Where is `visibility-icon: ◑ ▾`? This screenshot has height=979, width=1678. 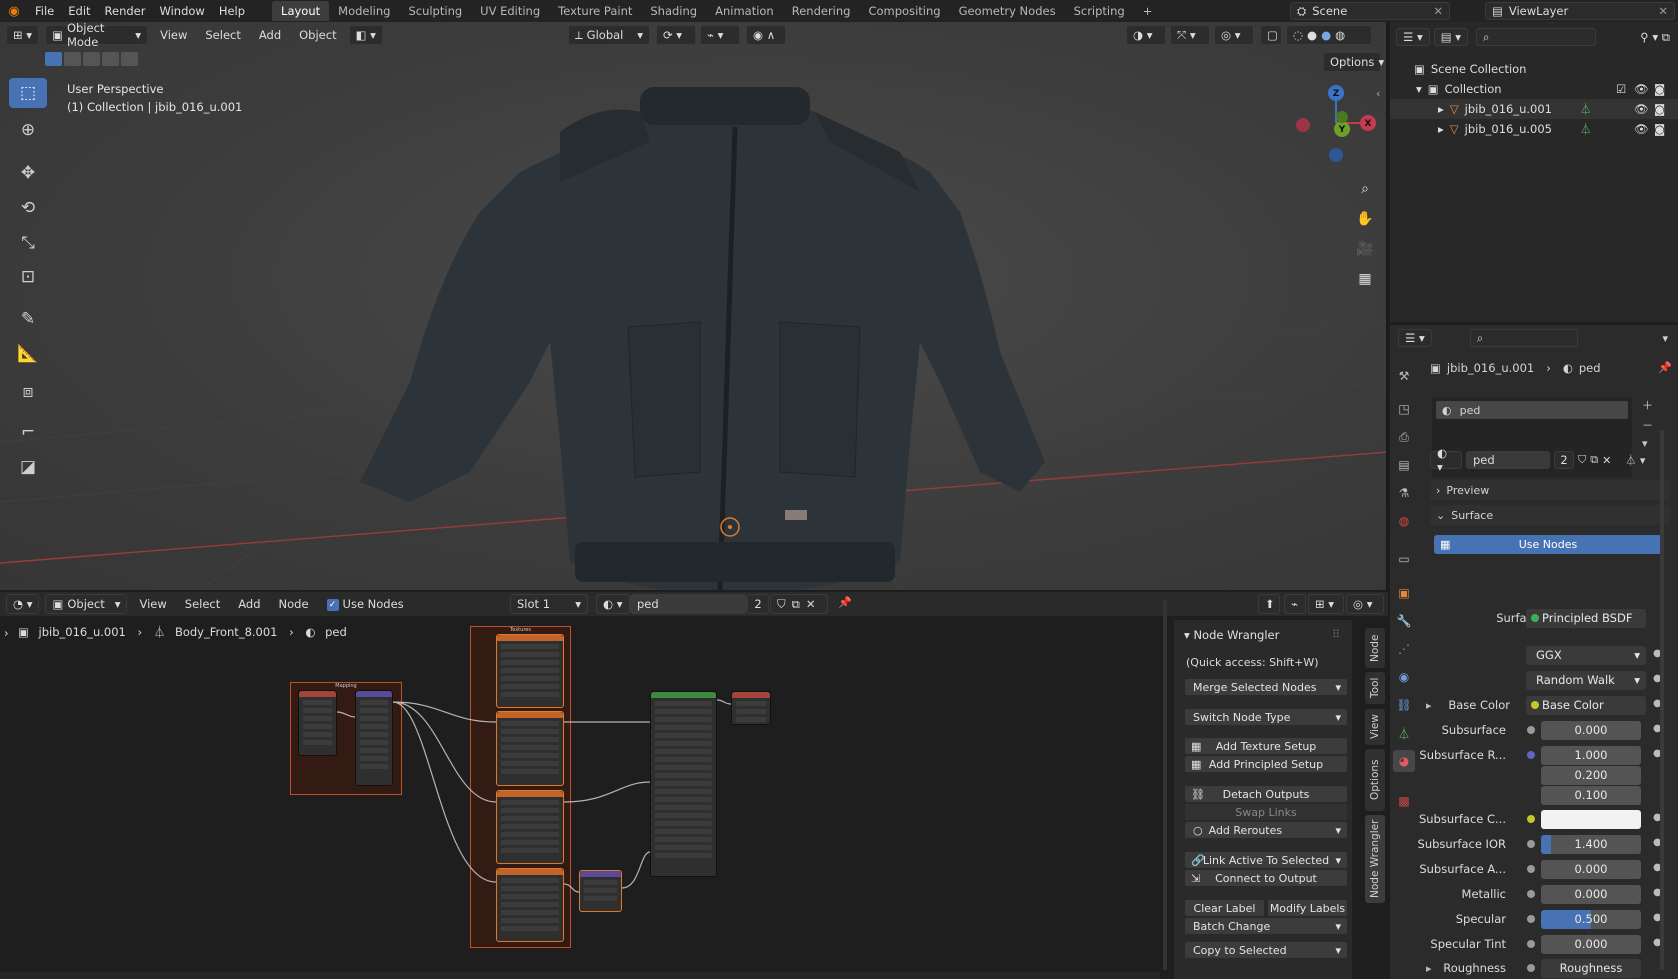
visibility-icon: ◑ ▾ is located at coordinates (1146, 35).